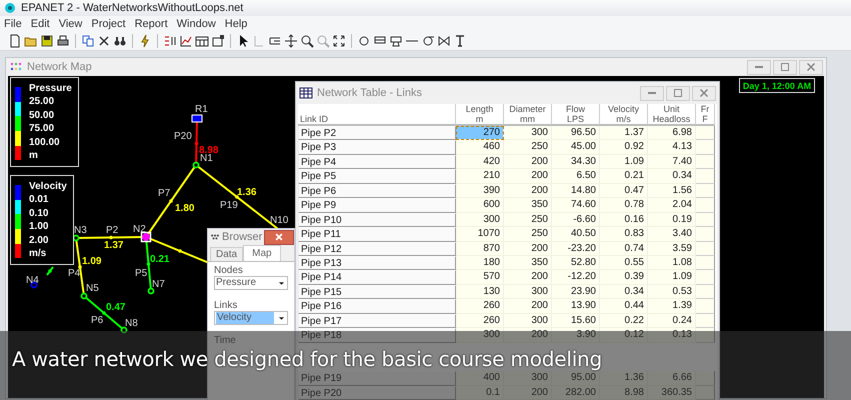 Image resolution: width=851 pixels, height=400 pixels. Describe the element at coordinates (576, 263) in the screenshot. I see `table-cell: 52.80` at that location.